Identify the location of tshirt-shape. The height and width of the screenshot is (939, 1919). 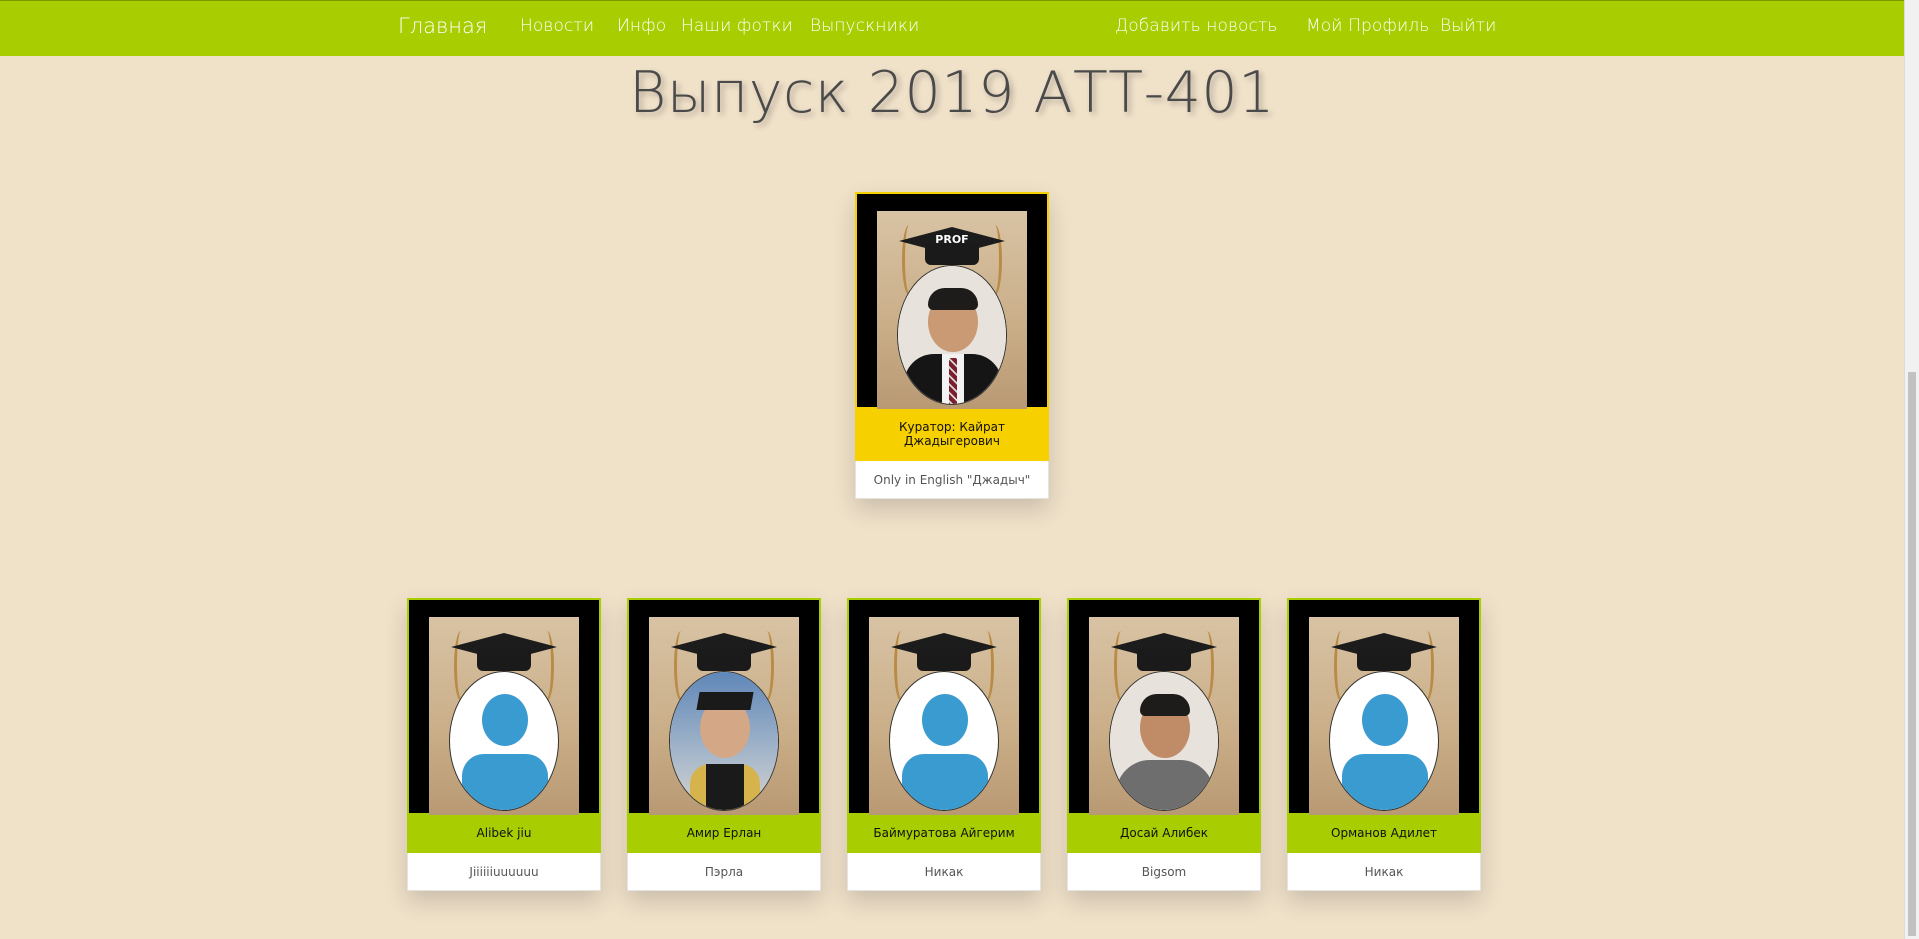
(1165, 785).